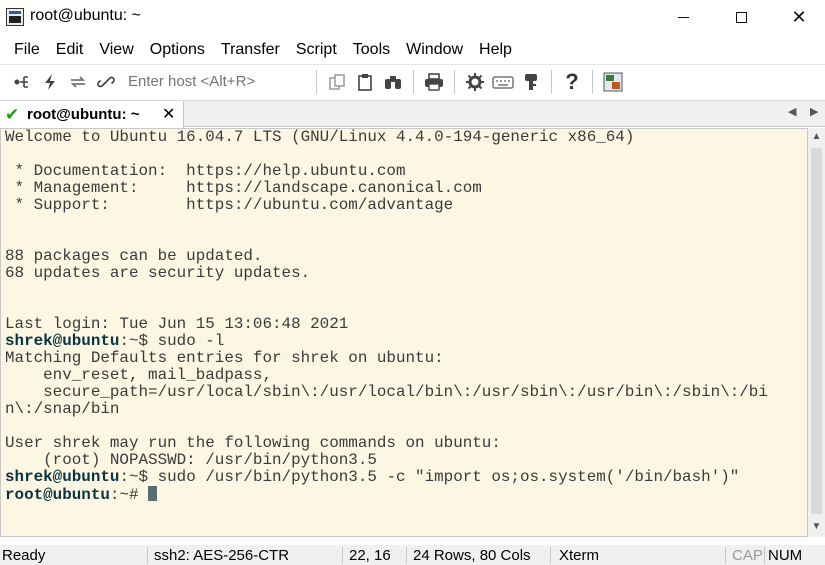 The width and height of the screenshot is (825, 565). Describe the element at coordinates (78, 82) in the screenshot. I see `reconnect-icon` at that location.